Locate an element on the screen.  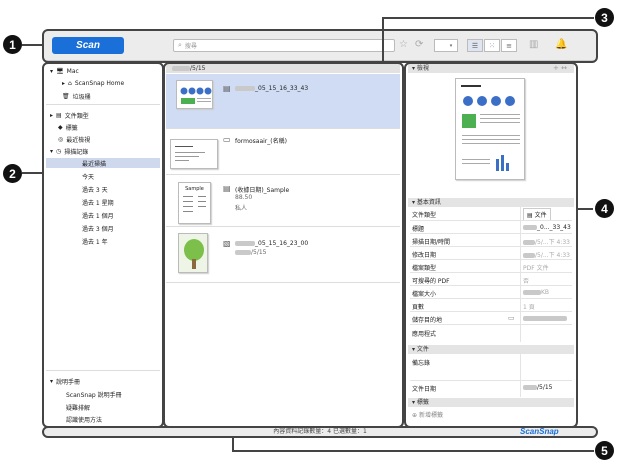
callout-1: 1 is located at coordinates (12, 44).